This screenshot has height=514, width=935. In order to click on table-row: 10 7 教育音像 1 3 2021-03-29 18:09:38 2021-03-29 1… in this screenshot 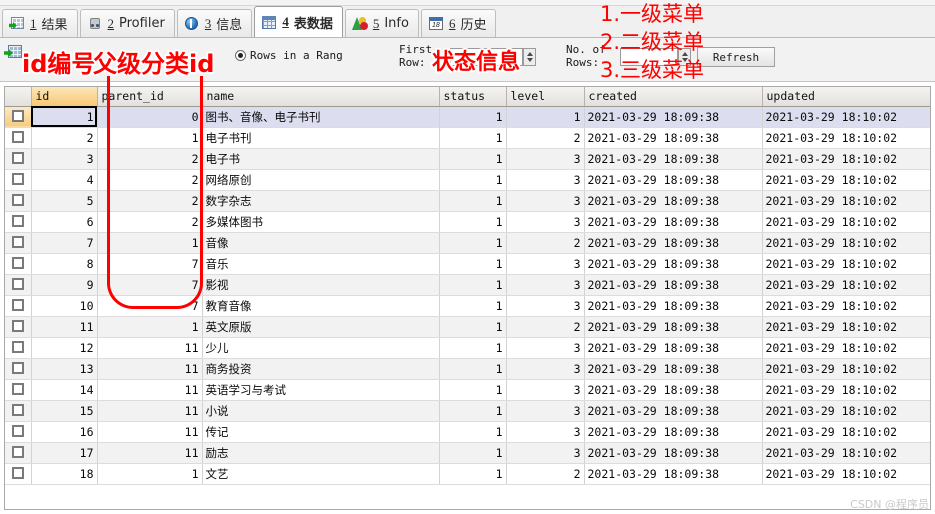, I will do `click(467, 306)`.